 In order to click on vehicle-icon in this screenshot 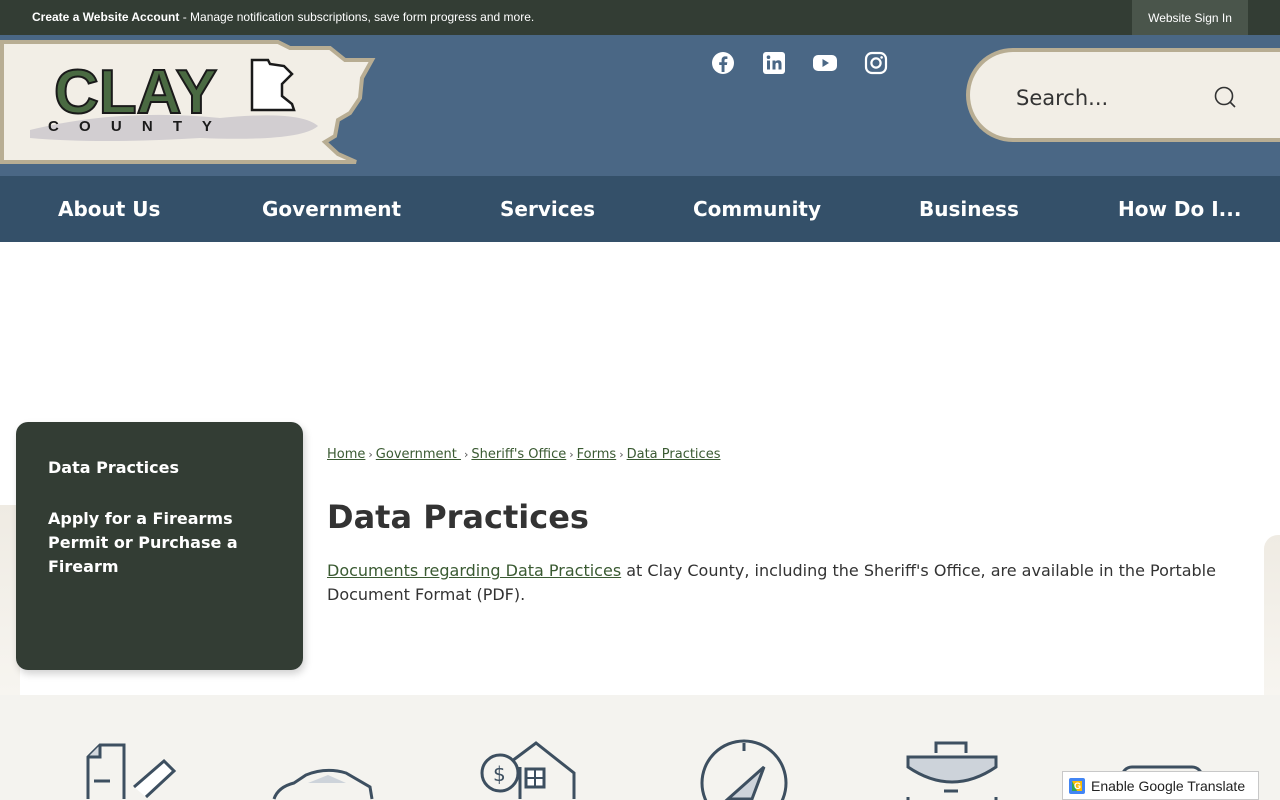, I will do `click(325, 768)`.